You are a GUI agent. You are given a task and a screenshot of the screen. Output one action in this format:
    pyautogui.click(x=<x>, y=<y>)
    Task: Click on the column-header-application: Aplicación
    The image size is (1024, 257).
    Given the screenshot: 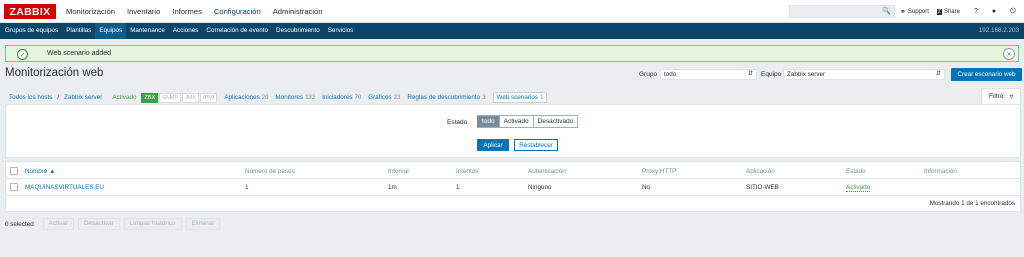 What is the action you would take?
    pyautogui.click(x=760, y=171)
    